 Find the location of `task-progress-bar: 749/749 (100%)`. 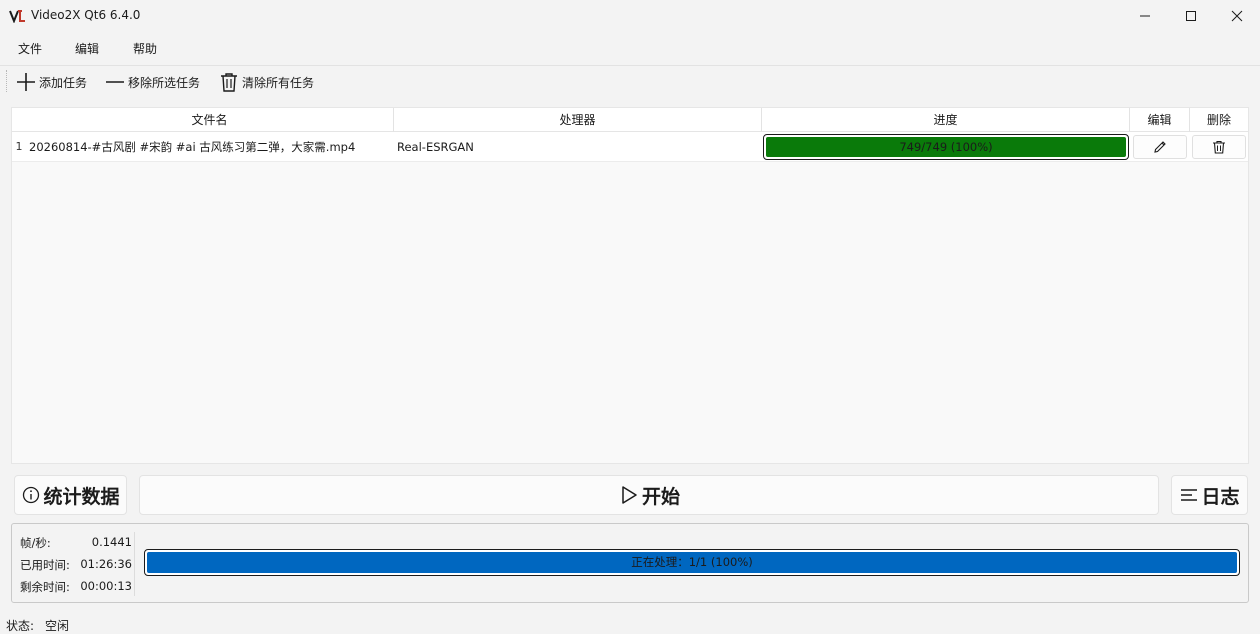

task-progress-bar: 749/749 (100%) is located at coordinates (946, 147).